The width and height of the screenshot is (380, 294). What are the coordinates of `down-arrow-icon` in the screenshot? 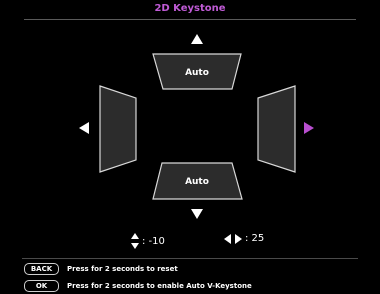 It's located at (197, 214).